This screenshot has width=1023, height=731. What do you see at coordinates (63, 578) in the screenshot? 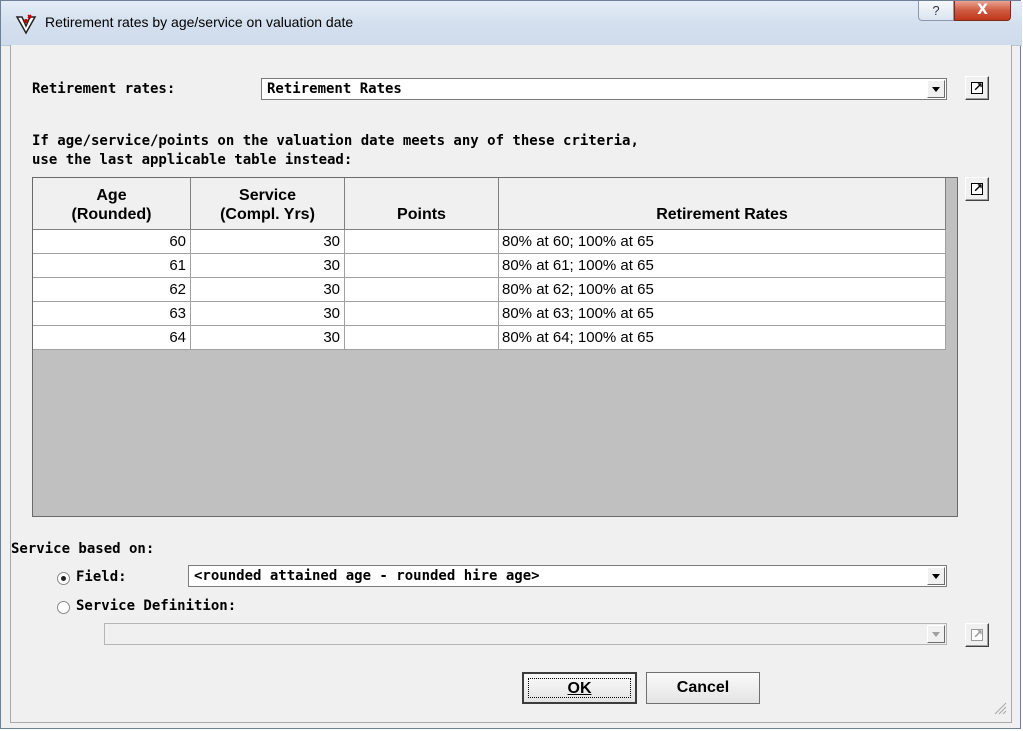
I see `field-radio` at bounding box center [63, 578].